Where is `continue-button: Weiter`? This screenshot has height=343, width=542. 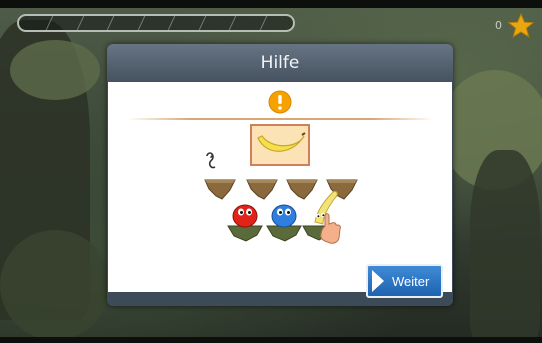 continue-button: Weiter is located at coordinates (404, 281).